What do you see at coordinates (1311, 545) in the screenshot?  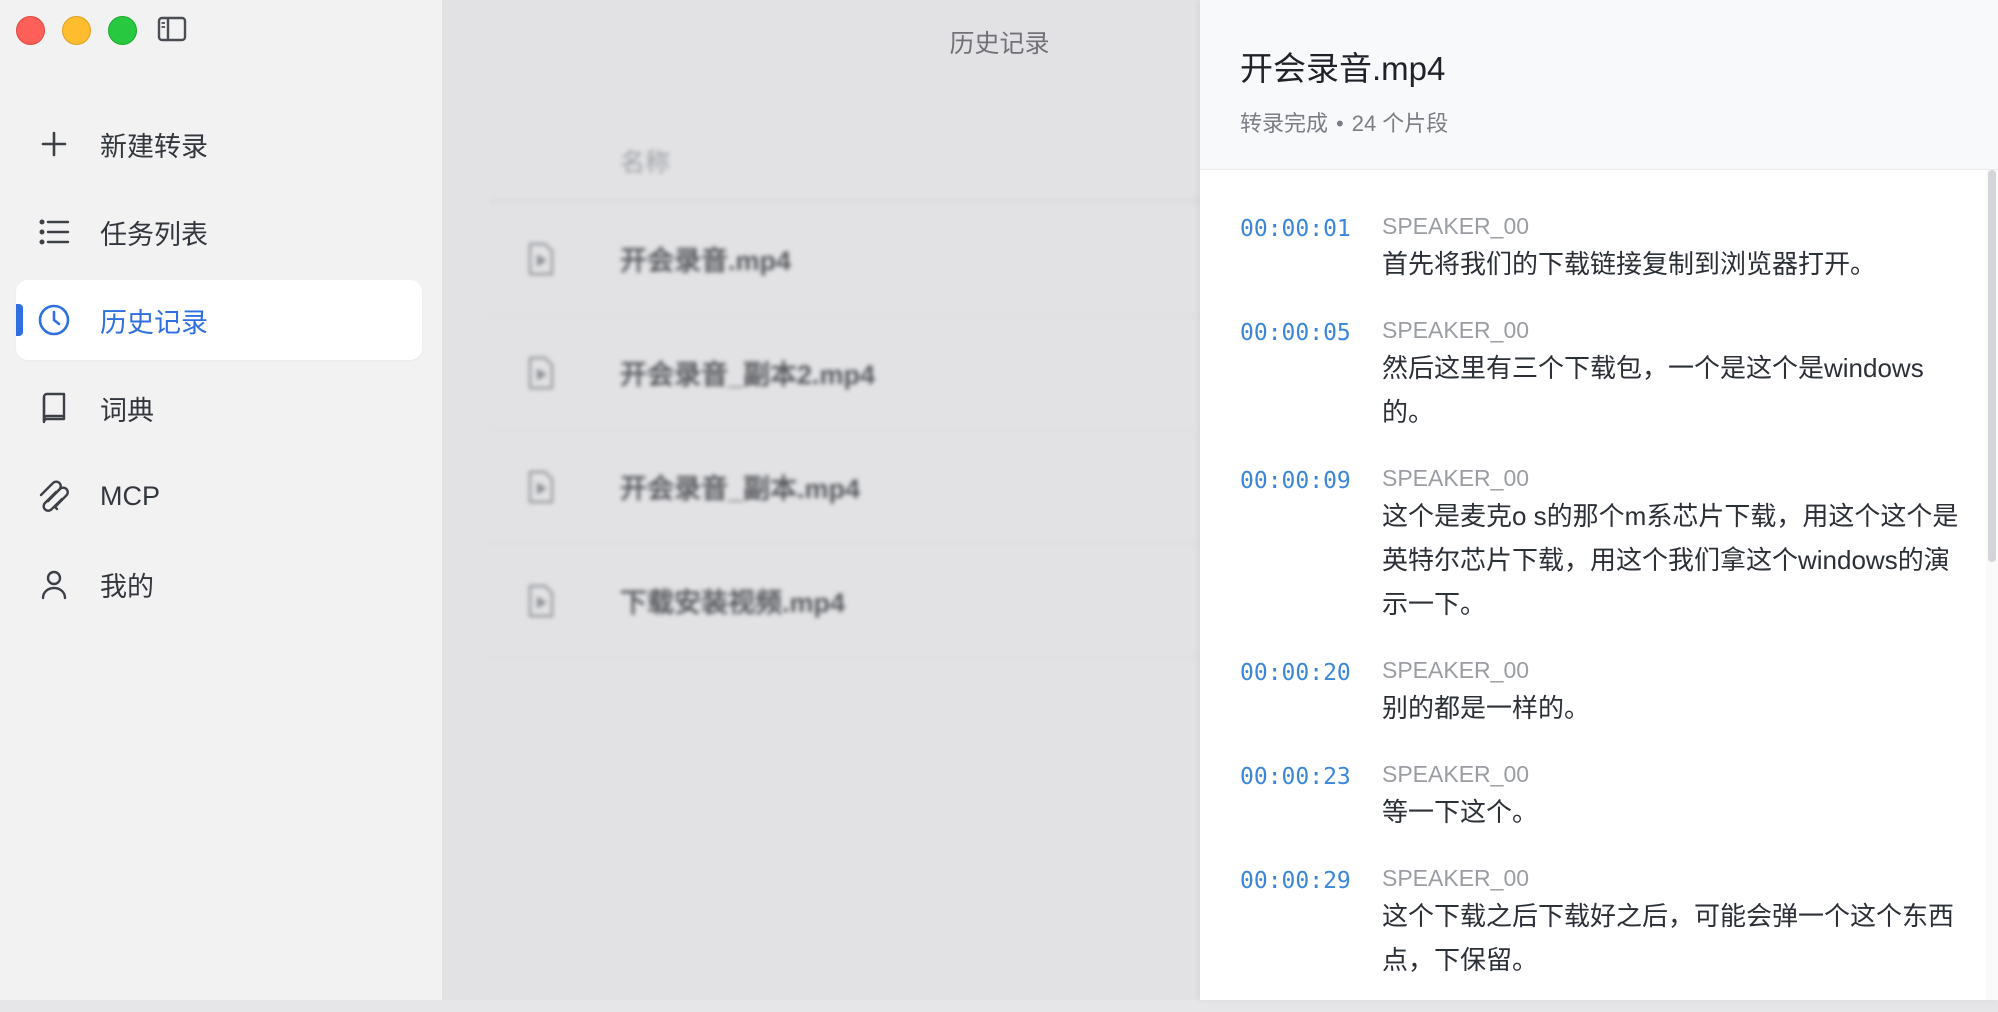 I see `segment-timestamp: 00:00:09` at bounding box center [1311, 545].